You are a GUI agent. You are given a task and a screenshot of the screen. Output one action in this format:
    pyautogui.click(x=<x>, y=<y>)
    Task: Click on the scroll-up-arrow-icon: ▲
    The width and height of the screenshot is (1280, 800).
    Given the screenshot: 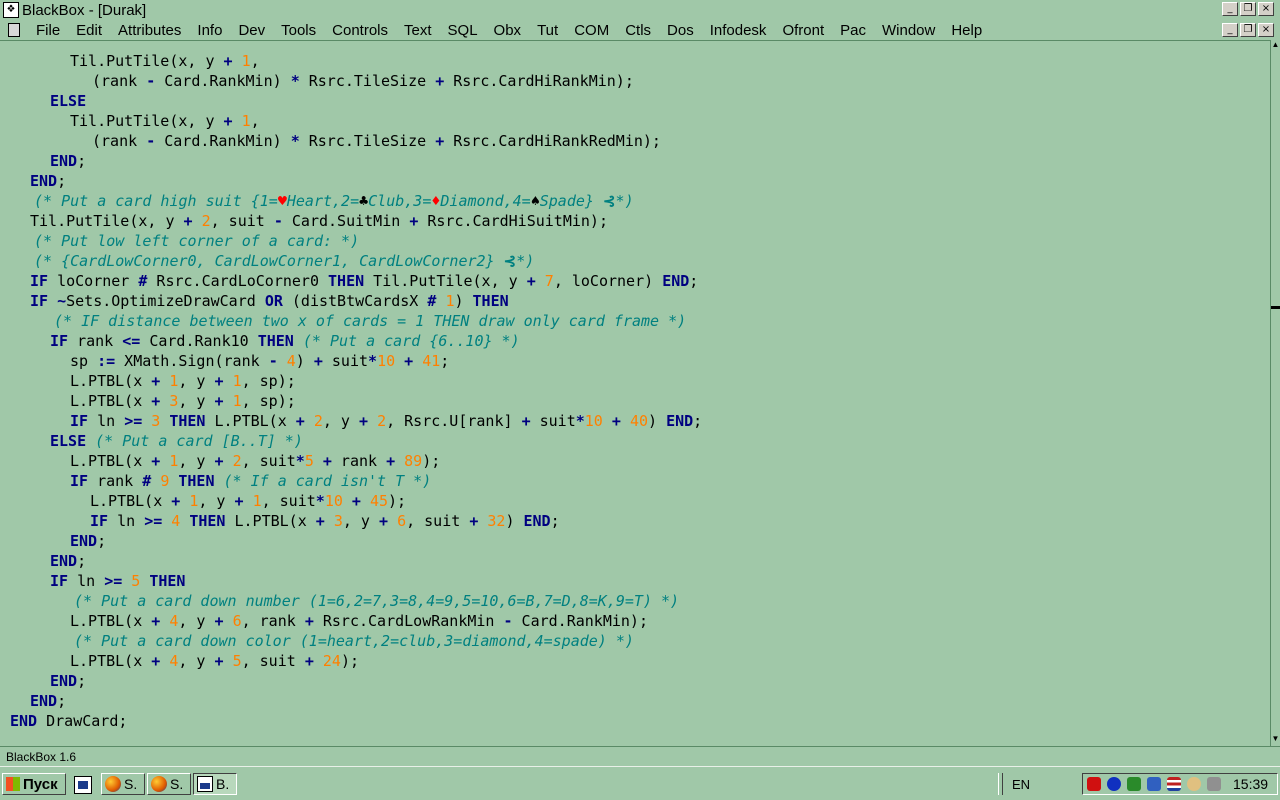 What is the action you would take?
    pyautogui.click(x=1275, y=45)
    